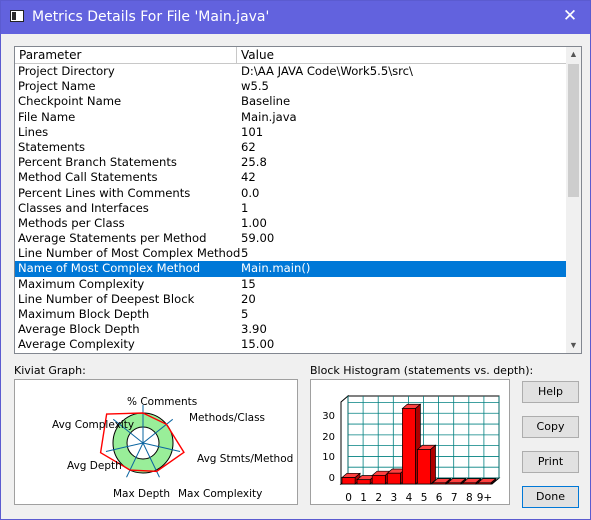 The height and width of the screenshot is (520, 591). Describe the element at coordinates (363, 498) in the screenshot. I see `histogram-x-tick-label: 1` at that location.